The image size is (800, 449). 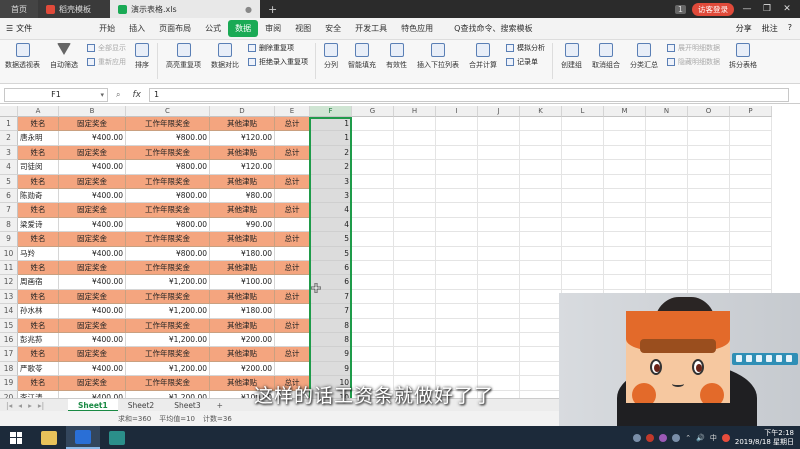 I want to click on data-cell-name: 李江涛, so click(x=38, y=394).